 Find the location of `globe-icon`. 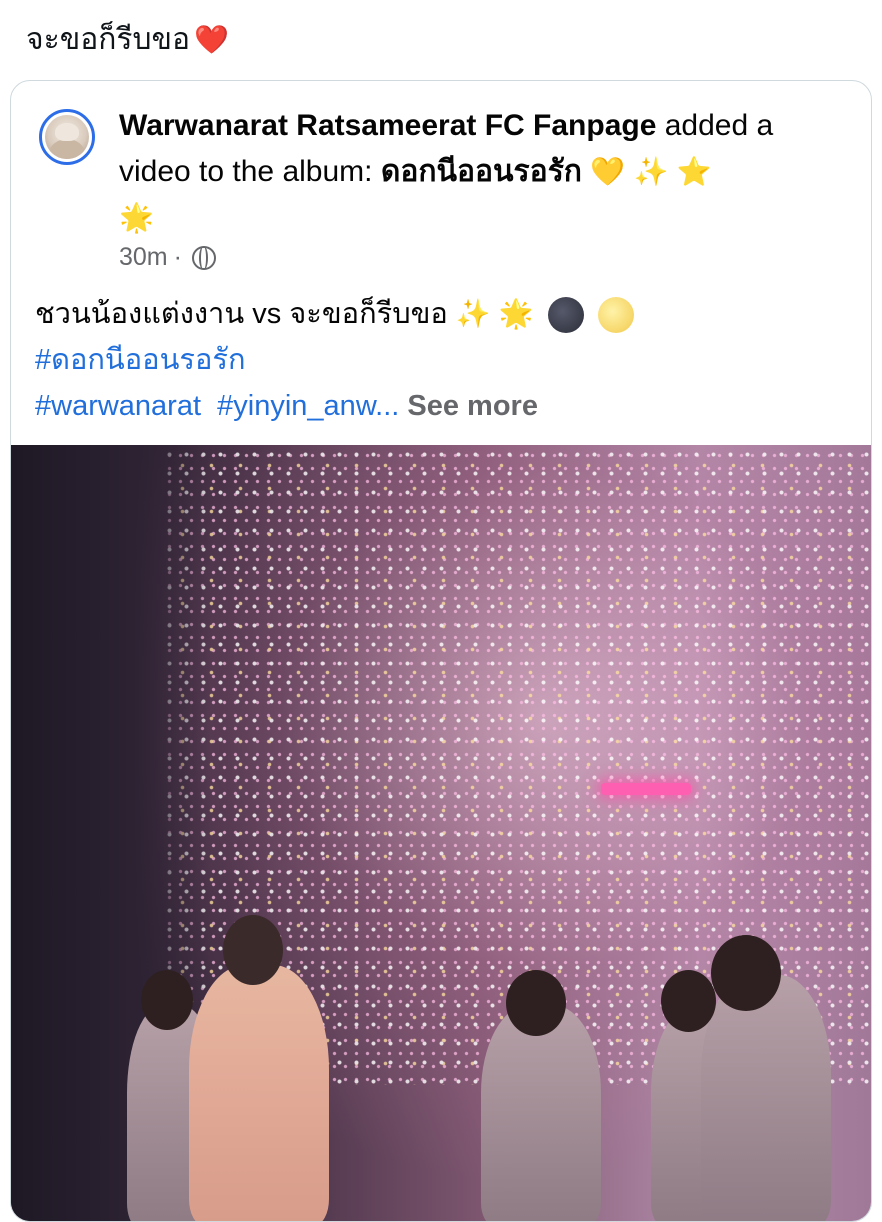

globe-icon is located at coordinates (203, 257).